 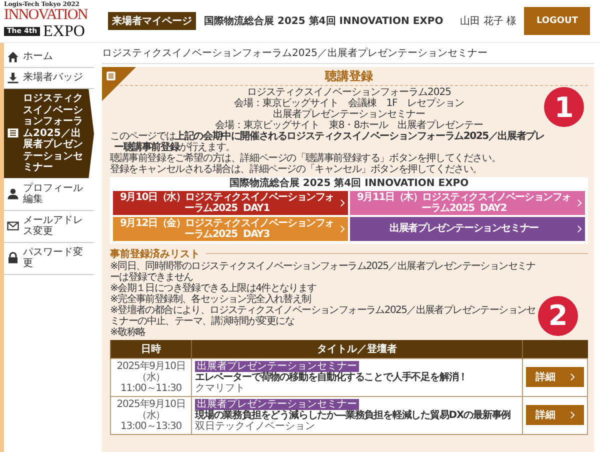 I want to click on speaker-name: 双日テックイノベーション, so click(x=255, y=426).